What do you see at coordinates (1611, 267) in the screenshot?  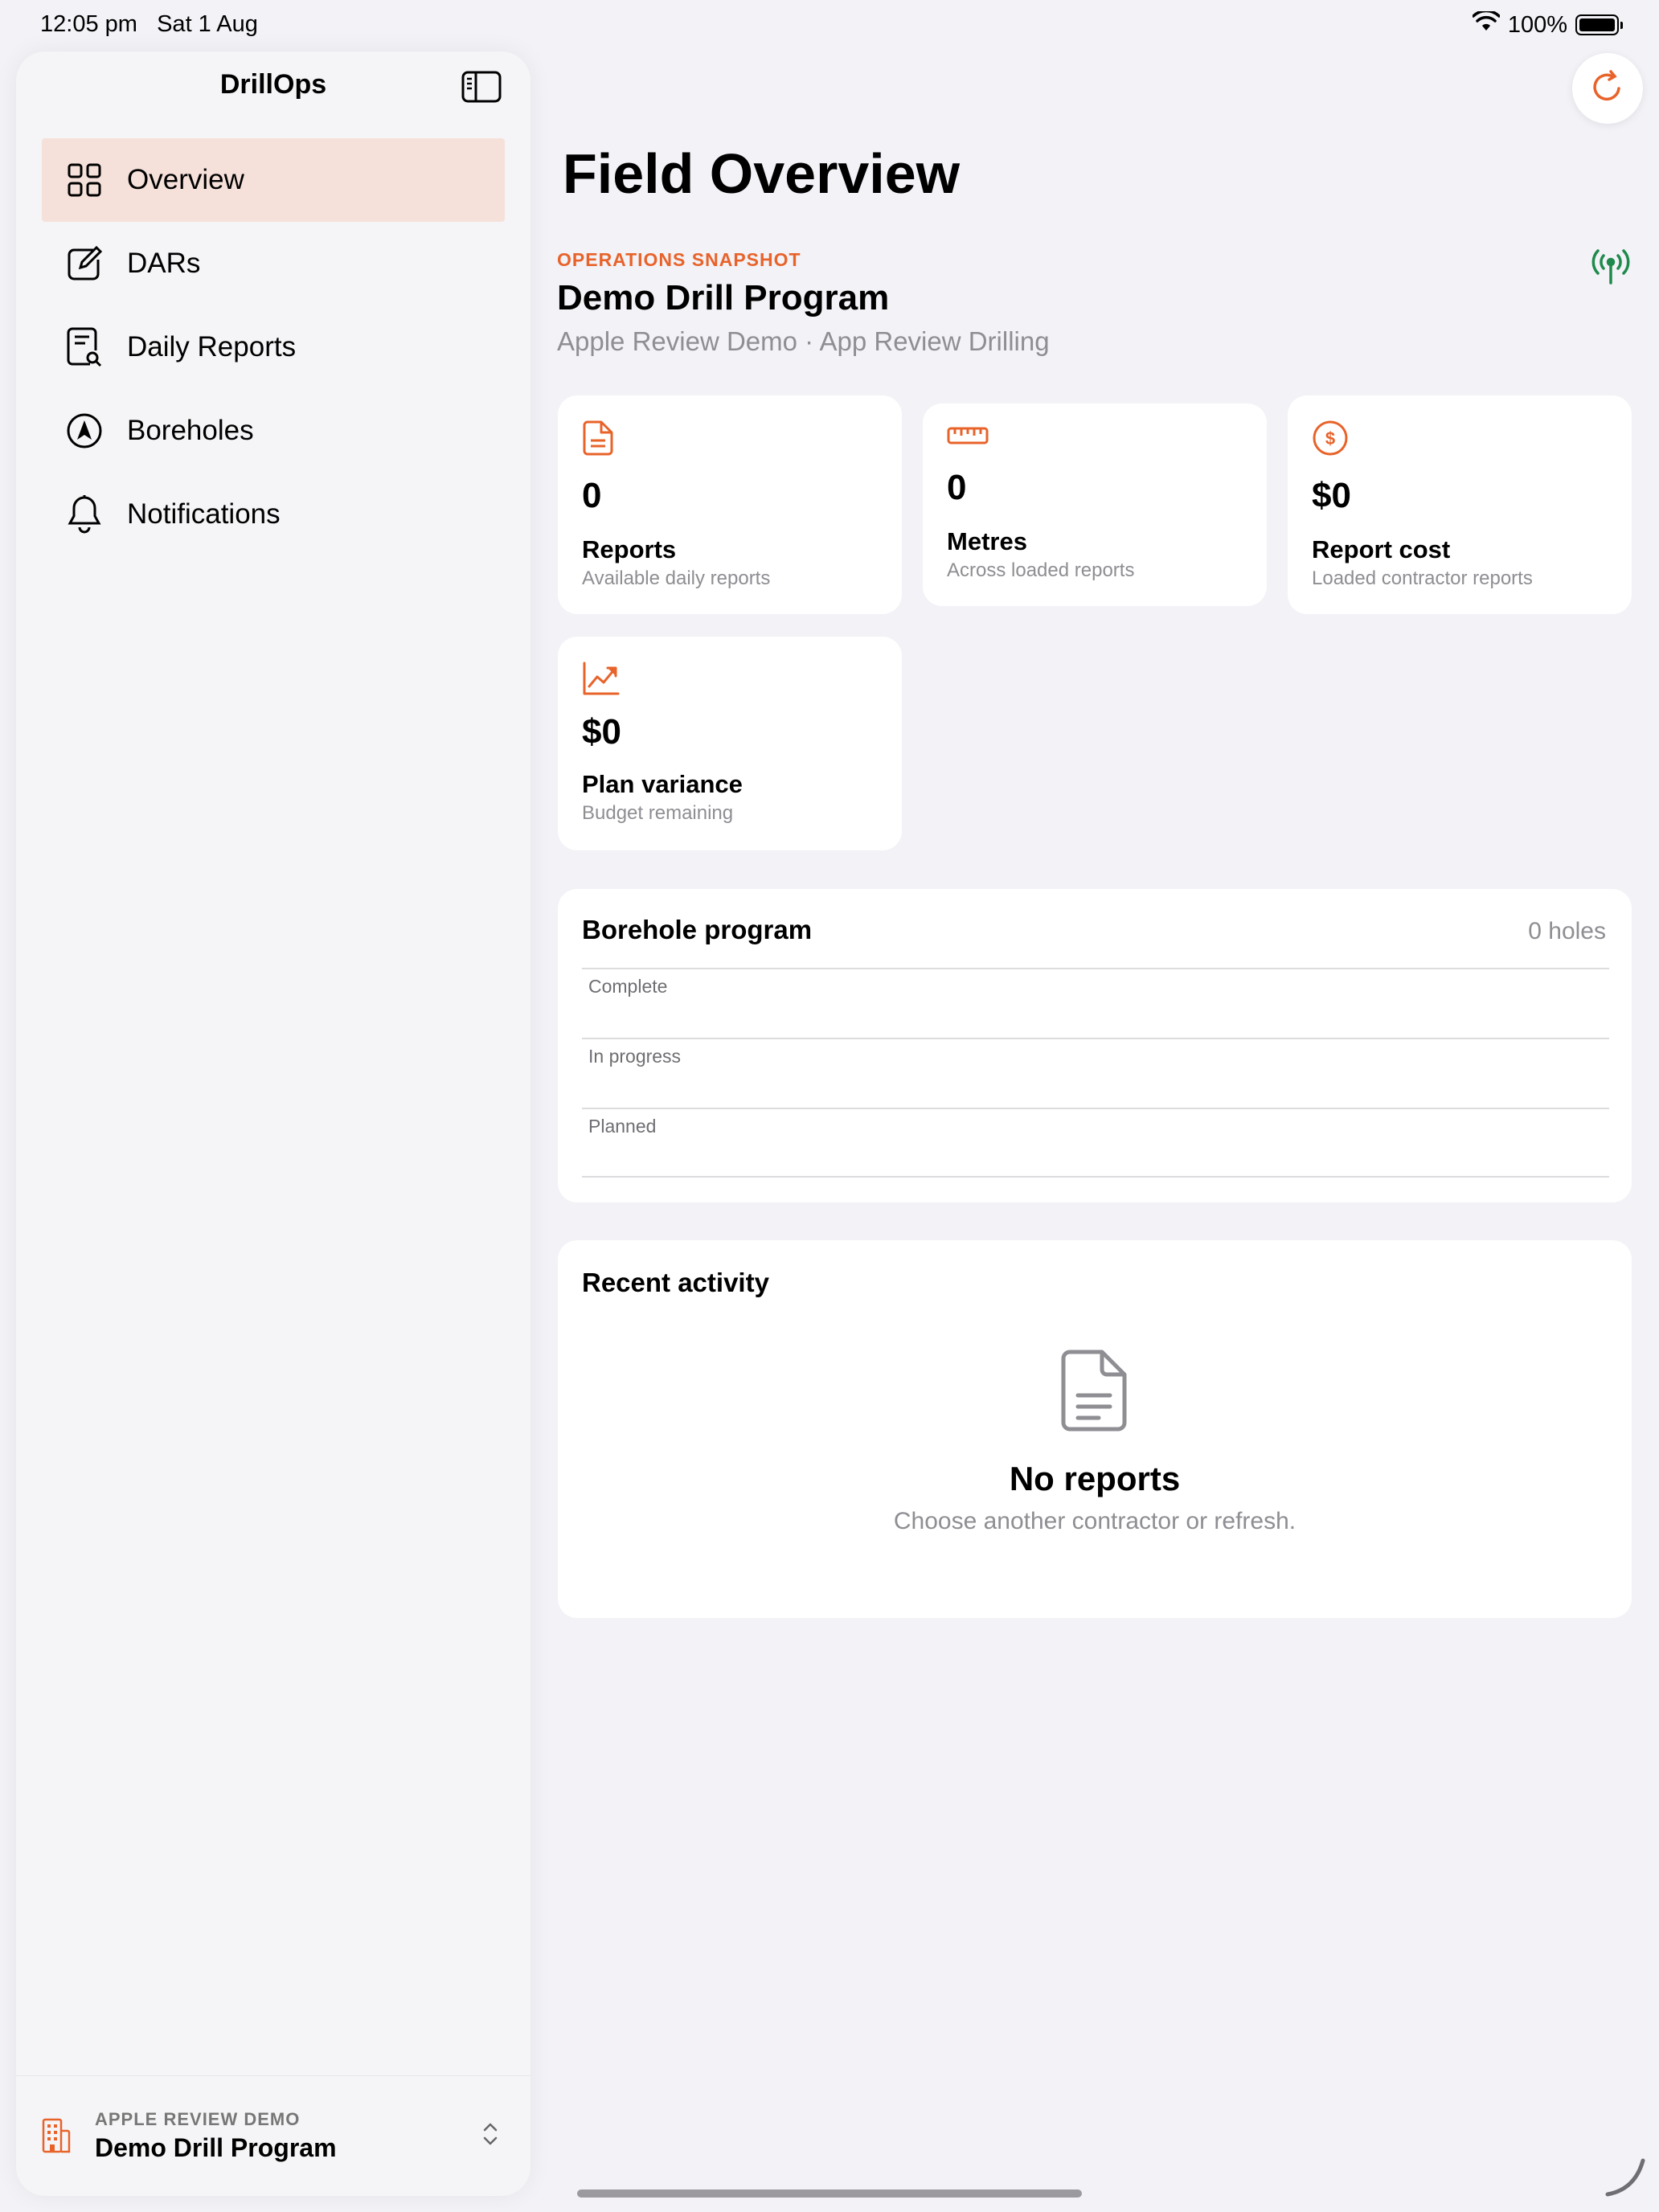 I see `antenna-icon` at bounding box center [1611, 267].